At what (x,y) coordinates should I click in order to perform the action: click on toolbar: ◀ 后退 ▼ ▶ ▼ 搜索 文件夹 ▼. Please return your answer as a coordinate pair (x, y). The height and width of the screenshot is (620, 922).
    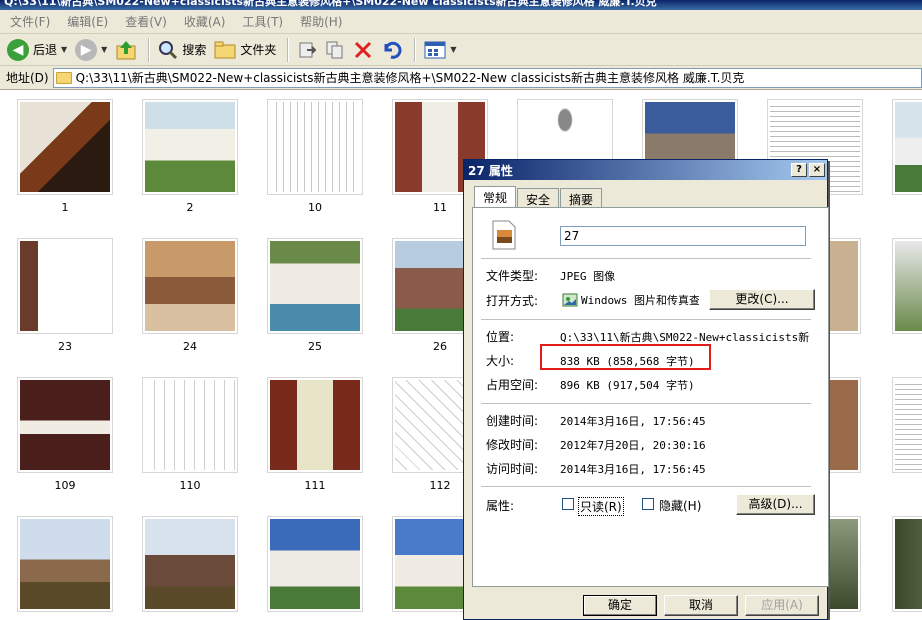
    Looking at the image, I should click on (461, 50).